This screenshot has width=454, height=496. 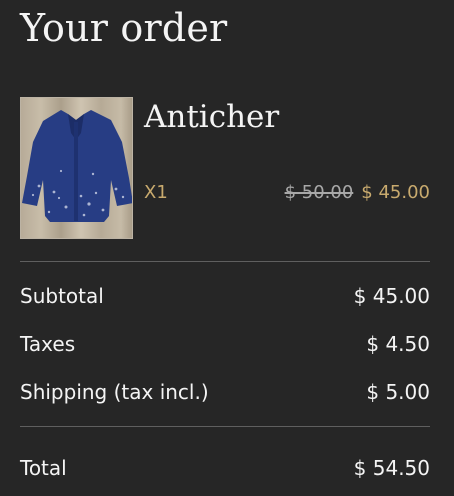 I want to click on total-row: Total $ 54.50, so click(x=225, y=471).